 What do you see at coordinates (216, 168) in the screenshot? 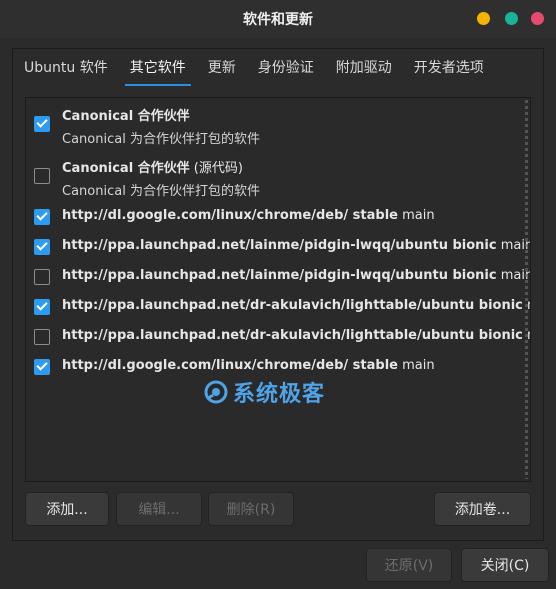
I see `source-title-extra: (源代码)` at bounding box center [216, 168].